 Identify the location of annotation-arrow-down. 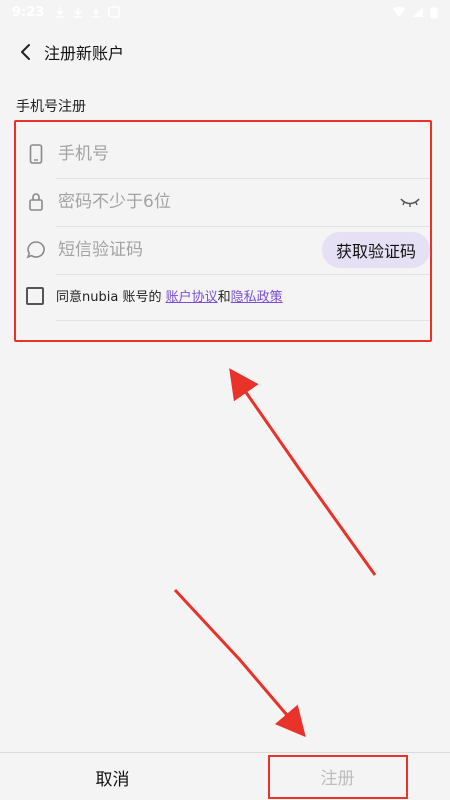
(239, 663).